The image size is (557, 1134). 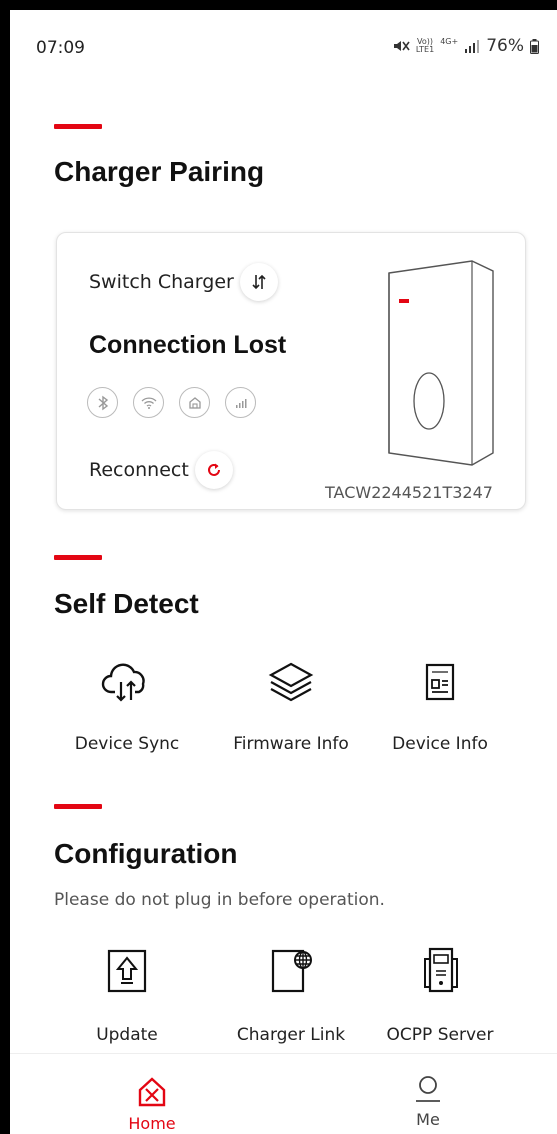 I want to click on swap-arrows-icon, so click(x=259, y=282).